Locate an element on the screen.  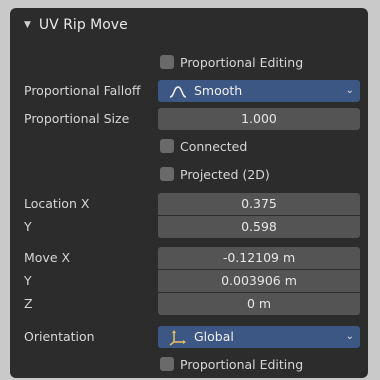
proportional-falloff-label: Proportional Falloff is located at coordinates (82, 90).